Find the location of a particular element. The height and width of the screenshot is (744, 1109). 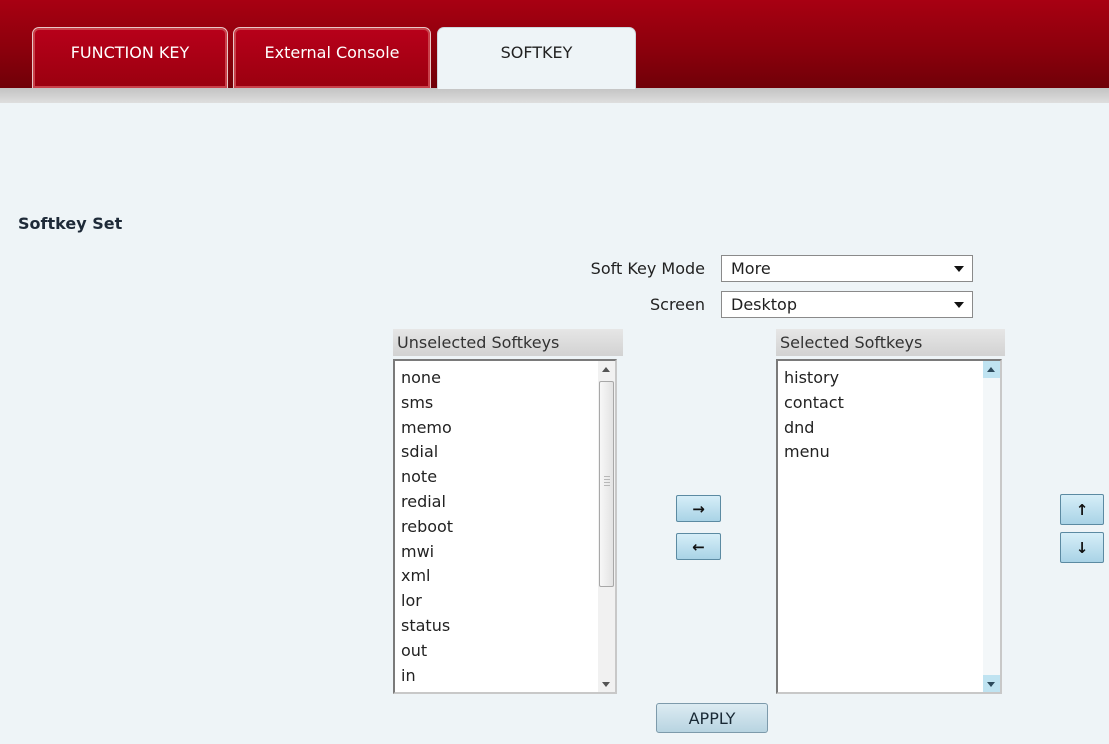

arrow-down-icon: ↓ is located at coordinates (1082, 547).